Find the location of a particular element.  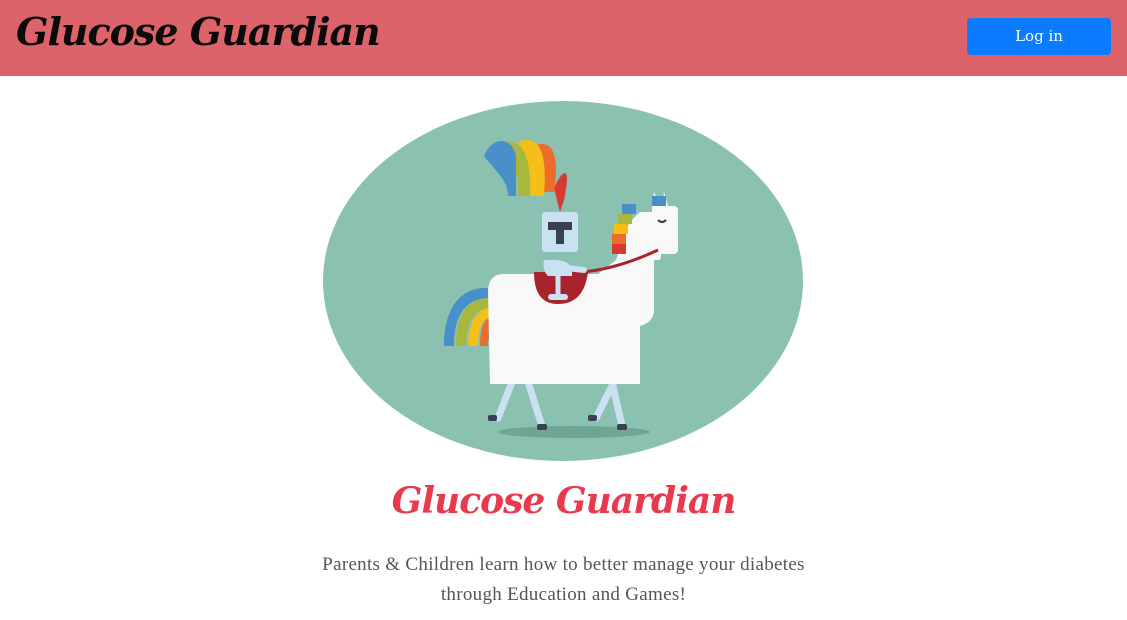

hero-title: Glucose Guardian is located at coordinates (564, 501).